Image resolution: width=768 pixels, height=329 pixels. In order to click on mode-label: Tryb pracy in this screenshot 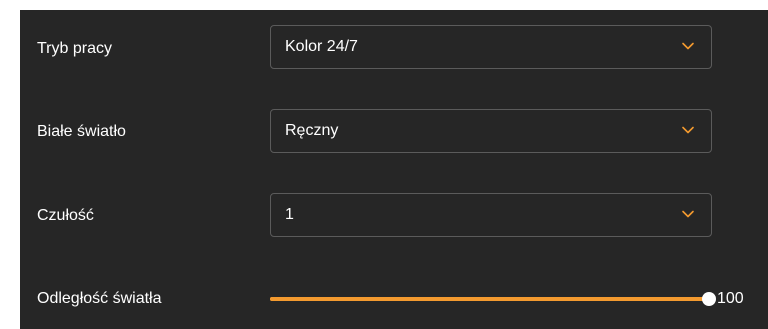, I will do `click(74, 48)`.